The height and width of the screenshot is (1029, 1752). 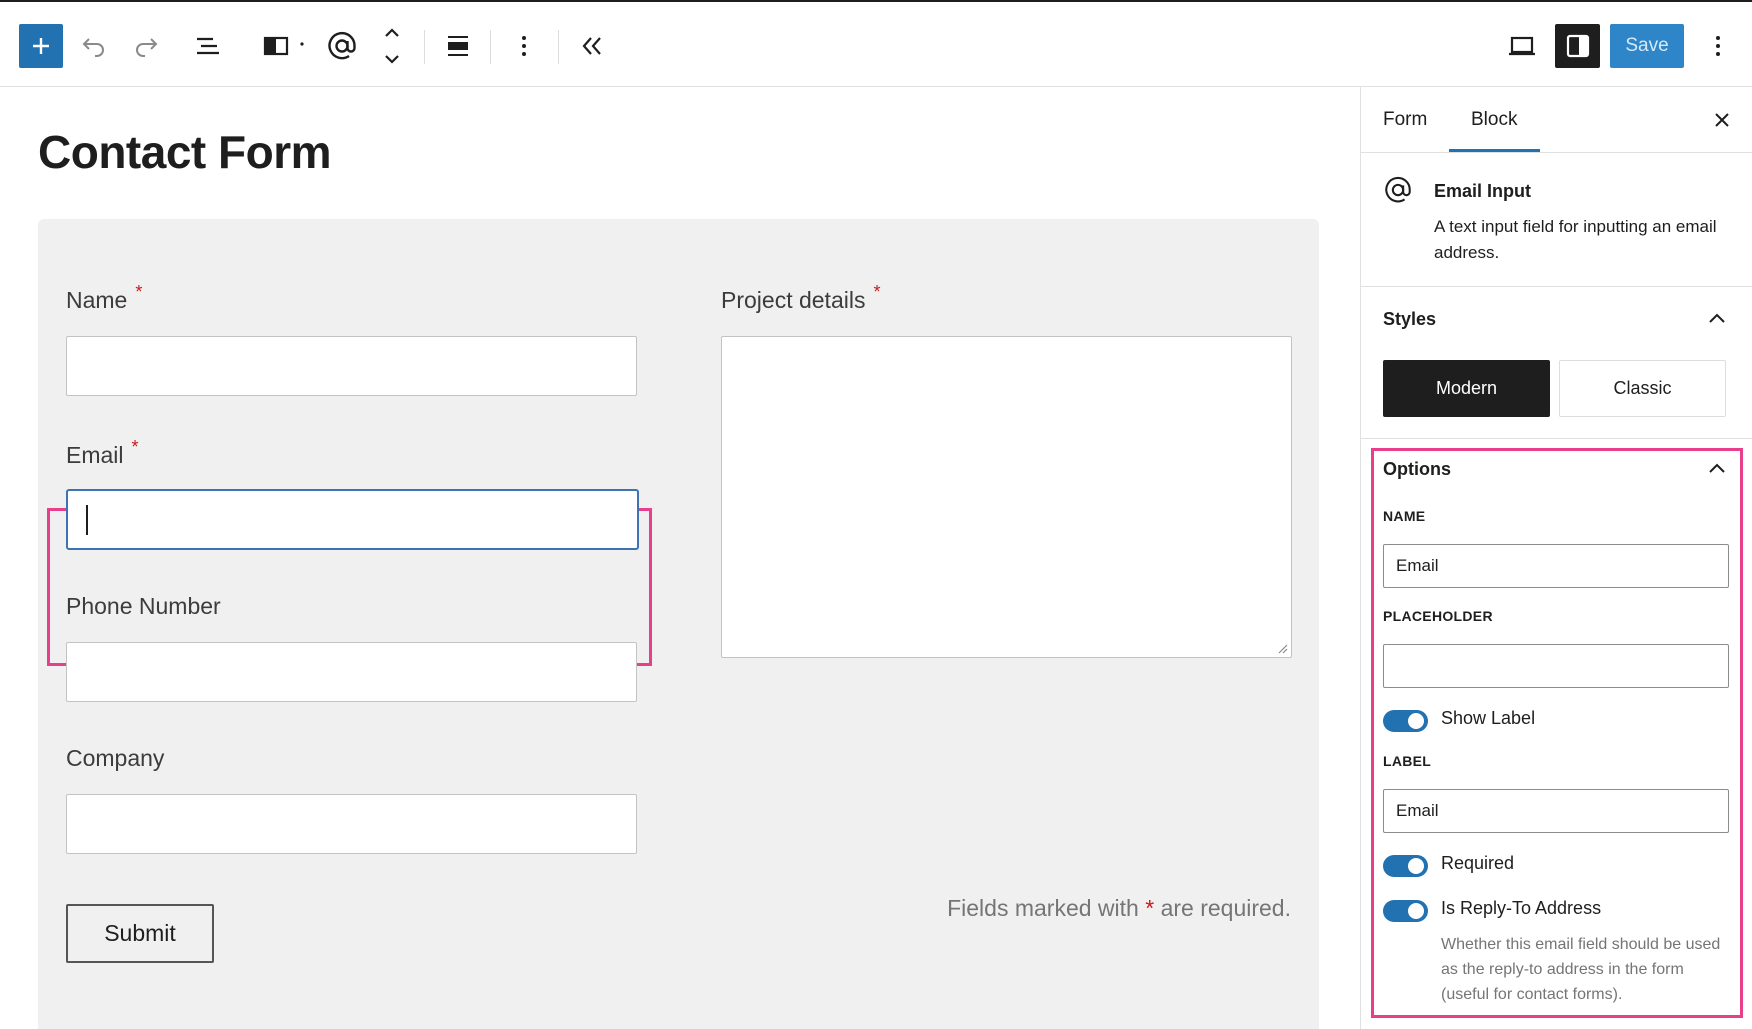 I want to click on active-tab-indicator, so click(x=1494, y=150).